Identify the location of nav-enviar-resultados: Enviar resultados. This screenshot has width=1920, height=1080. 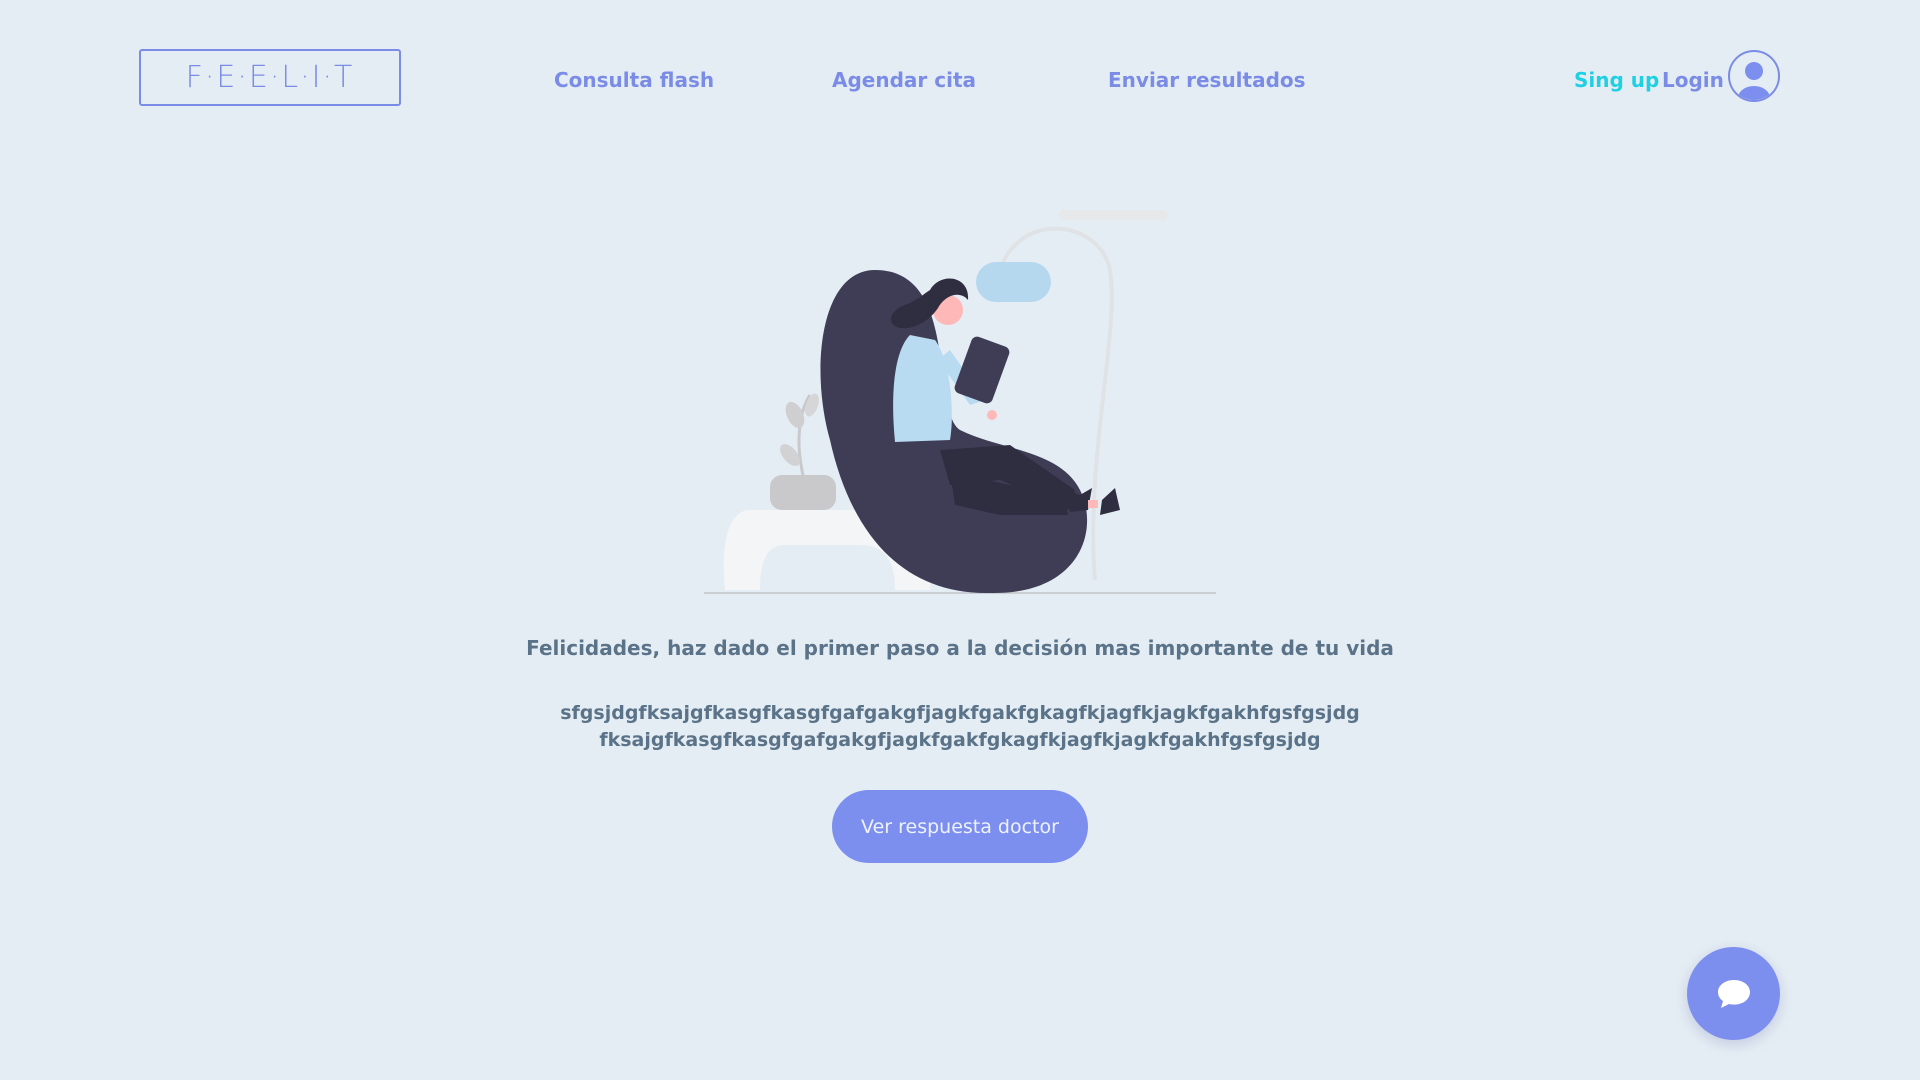
(1207, 80).